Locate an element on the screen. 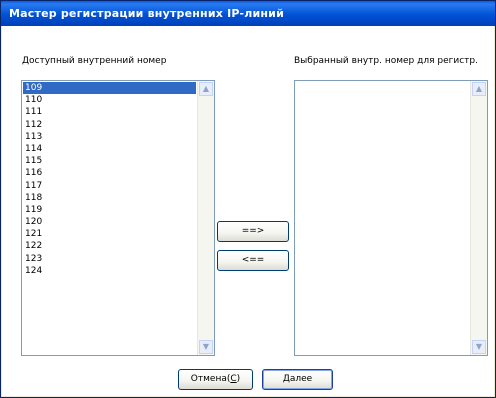  list-item: 120 is located at coordinates (109, 222).